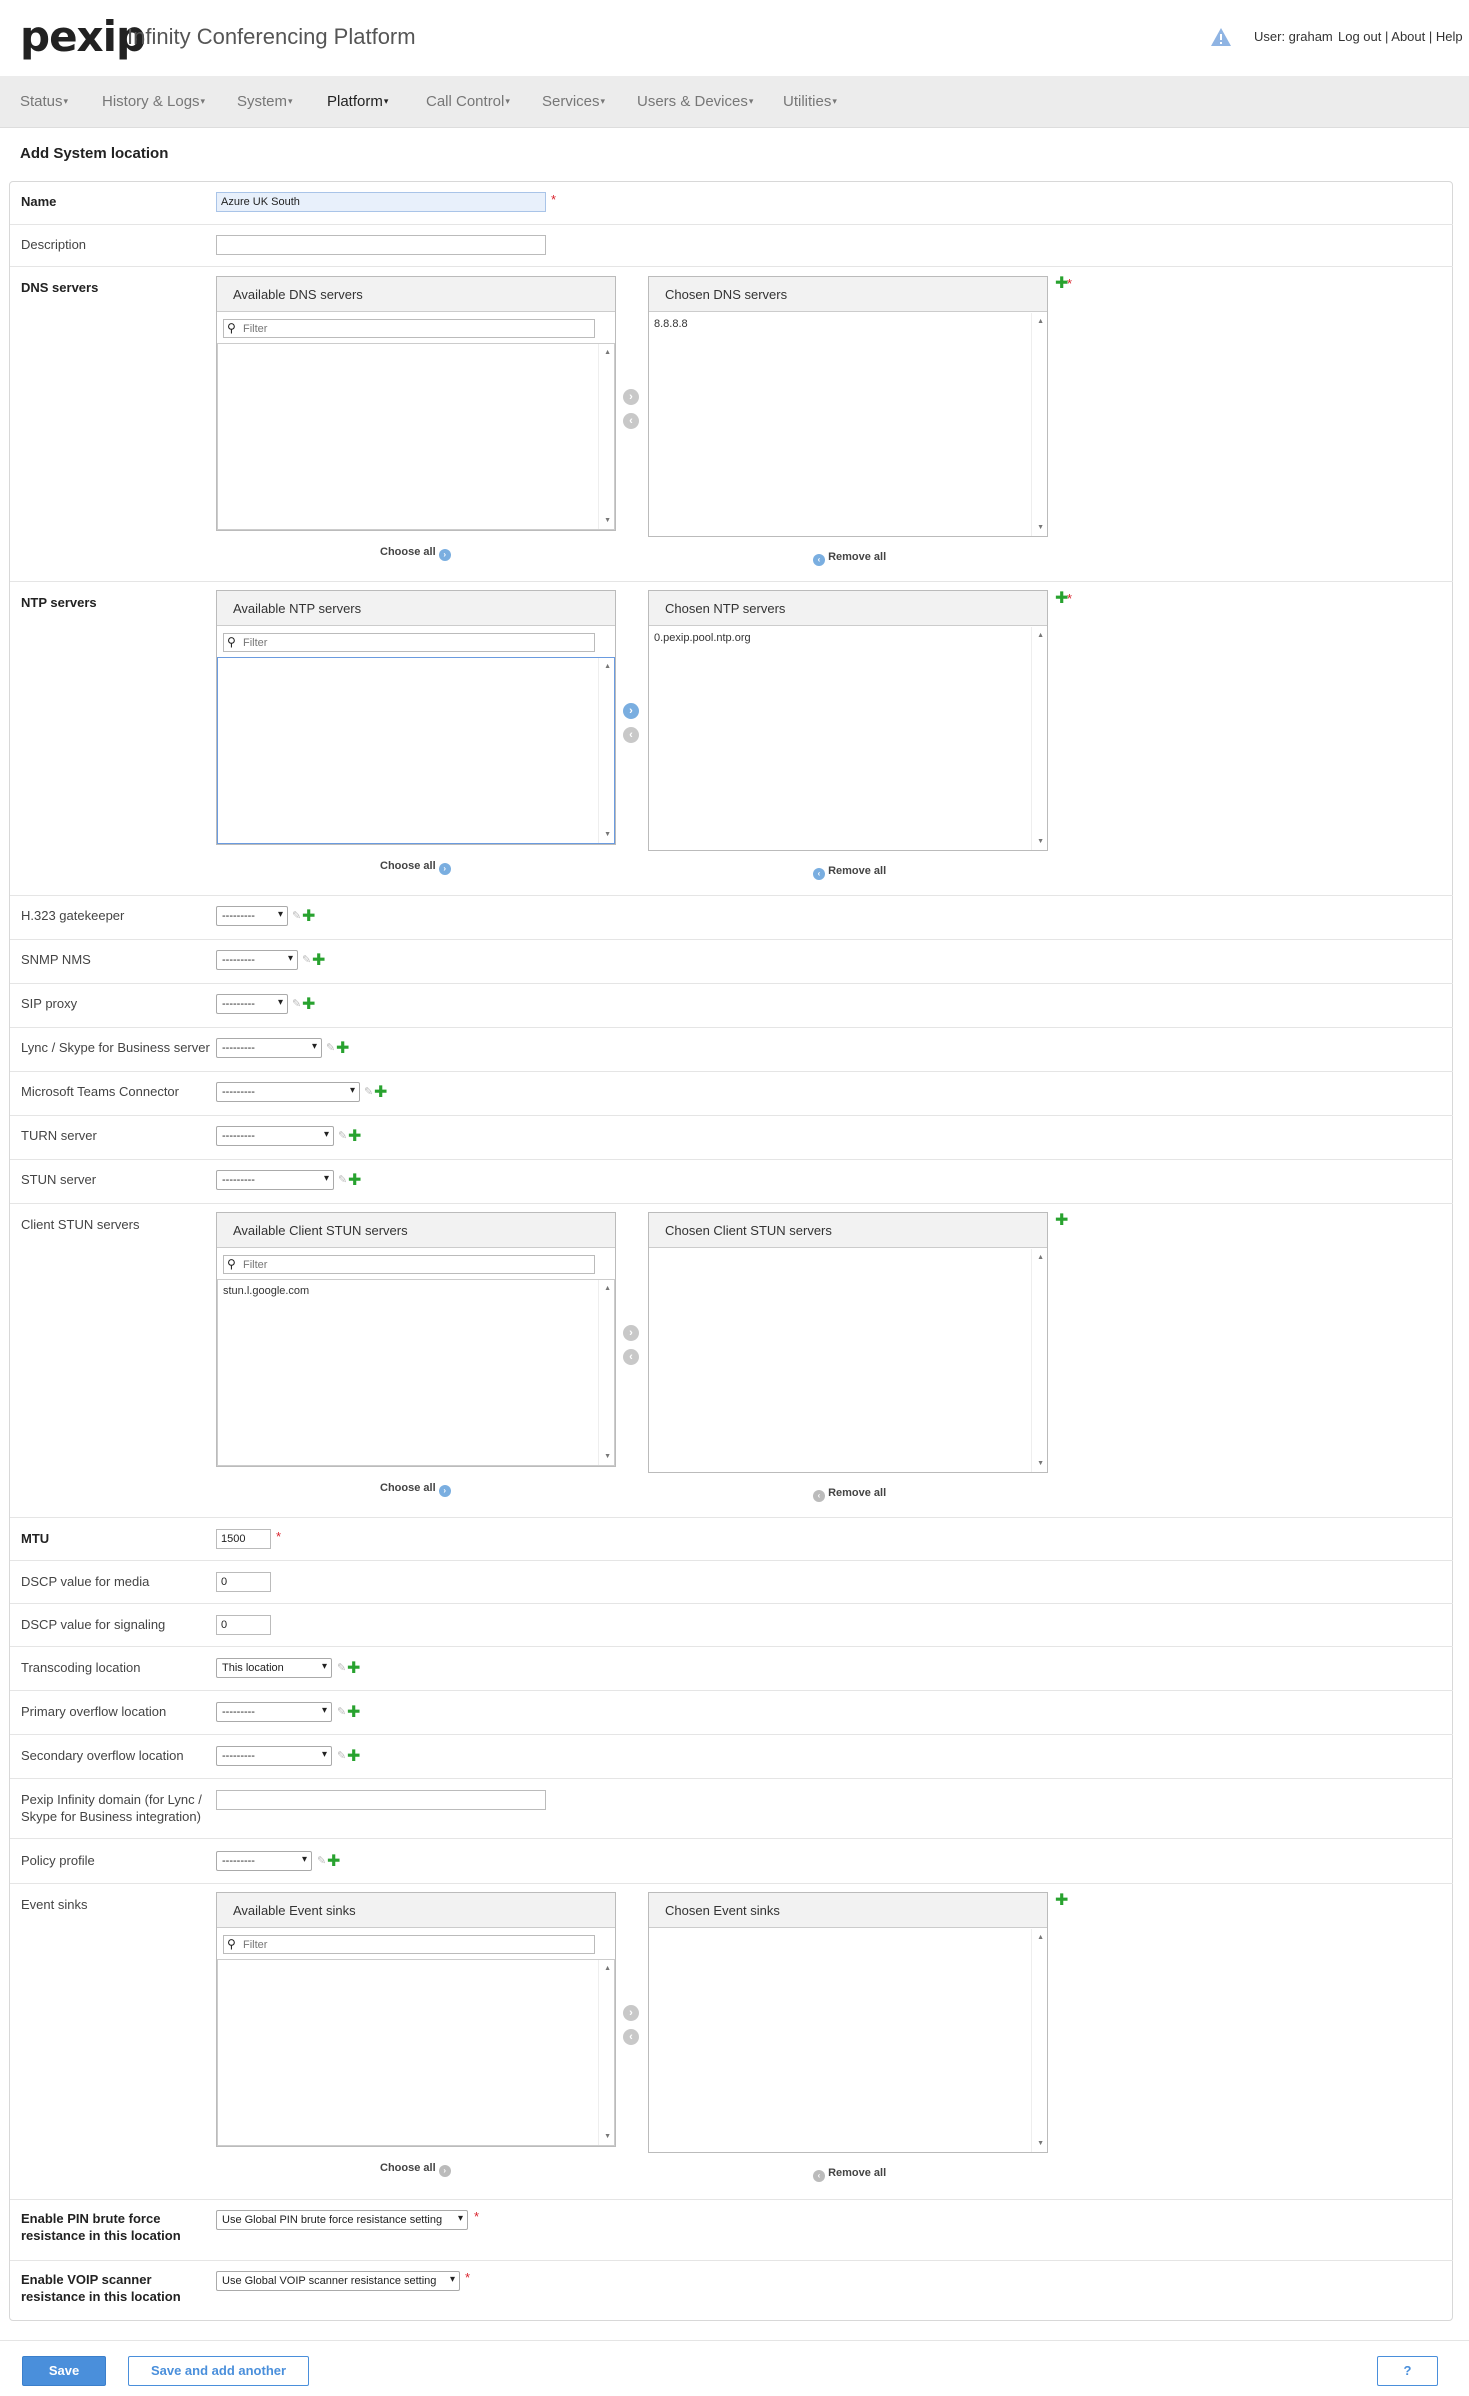 This screenshot has height=2396, width=1469. What do you see at coordinates (848, 738) in the screenshot?
I see `ntp-chosen-list: 0.pexip.pool.ntp.org ▲ ▼` at bounding box center [848, 738].